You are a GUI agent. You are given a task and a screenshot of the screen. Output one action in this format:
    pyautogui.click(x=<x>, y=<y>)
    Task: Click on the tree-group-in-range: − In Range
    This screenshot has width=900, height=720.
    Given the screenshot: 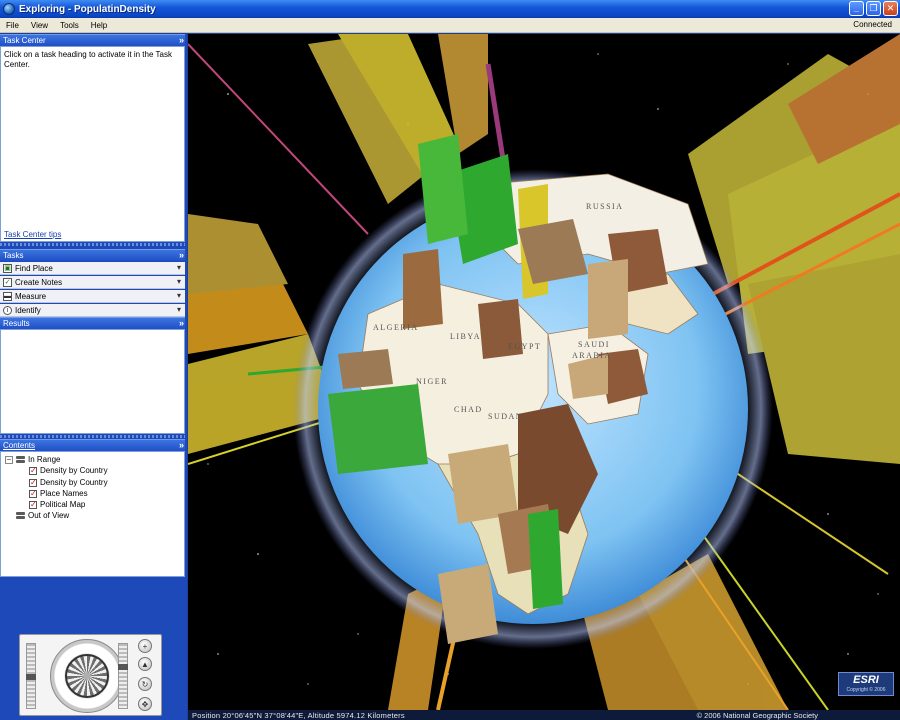 What is the action you would take?
    pyautogui.click(x=32, y=459)
    